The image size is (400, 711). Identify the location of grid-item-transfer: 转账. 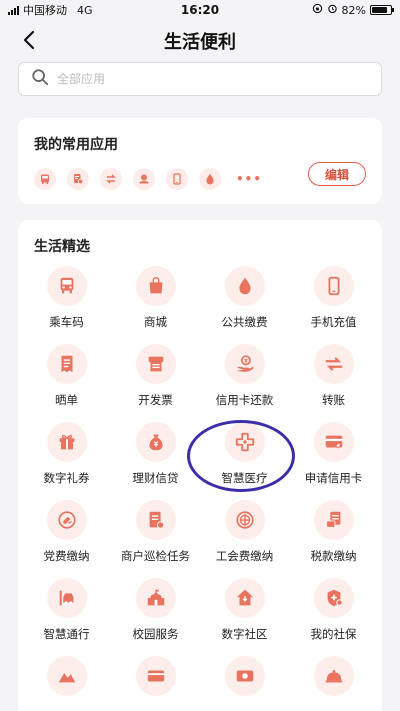
(333, 376).